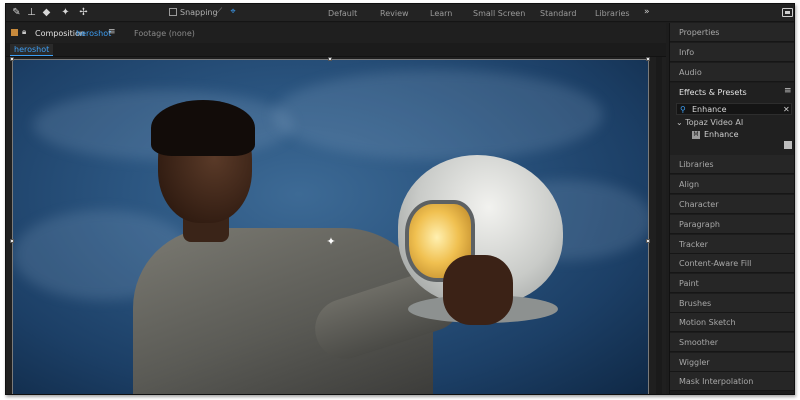 The image size is (800, 400). I want to click on panel-label: Paint, so click(689, 283).